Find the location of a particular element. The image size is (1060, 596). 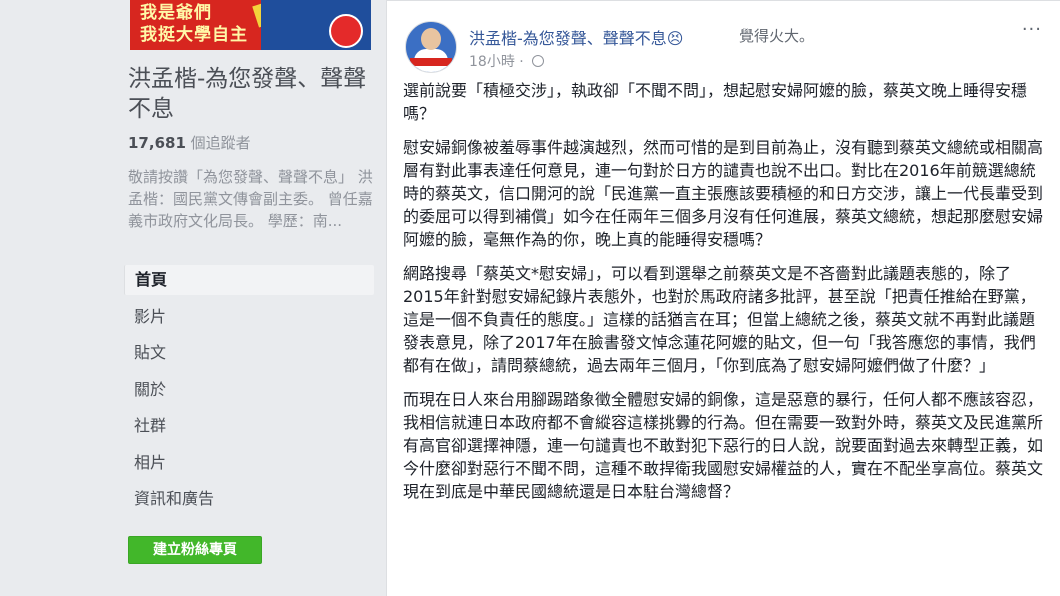

nav-item-home: 首頁 is located at coordinates (249, 280).